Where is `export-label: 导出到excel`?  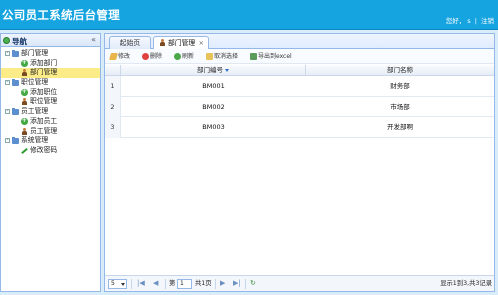 export-label: 导出到excel is located at coordinates (275, 56).